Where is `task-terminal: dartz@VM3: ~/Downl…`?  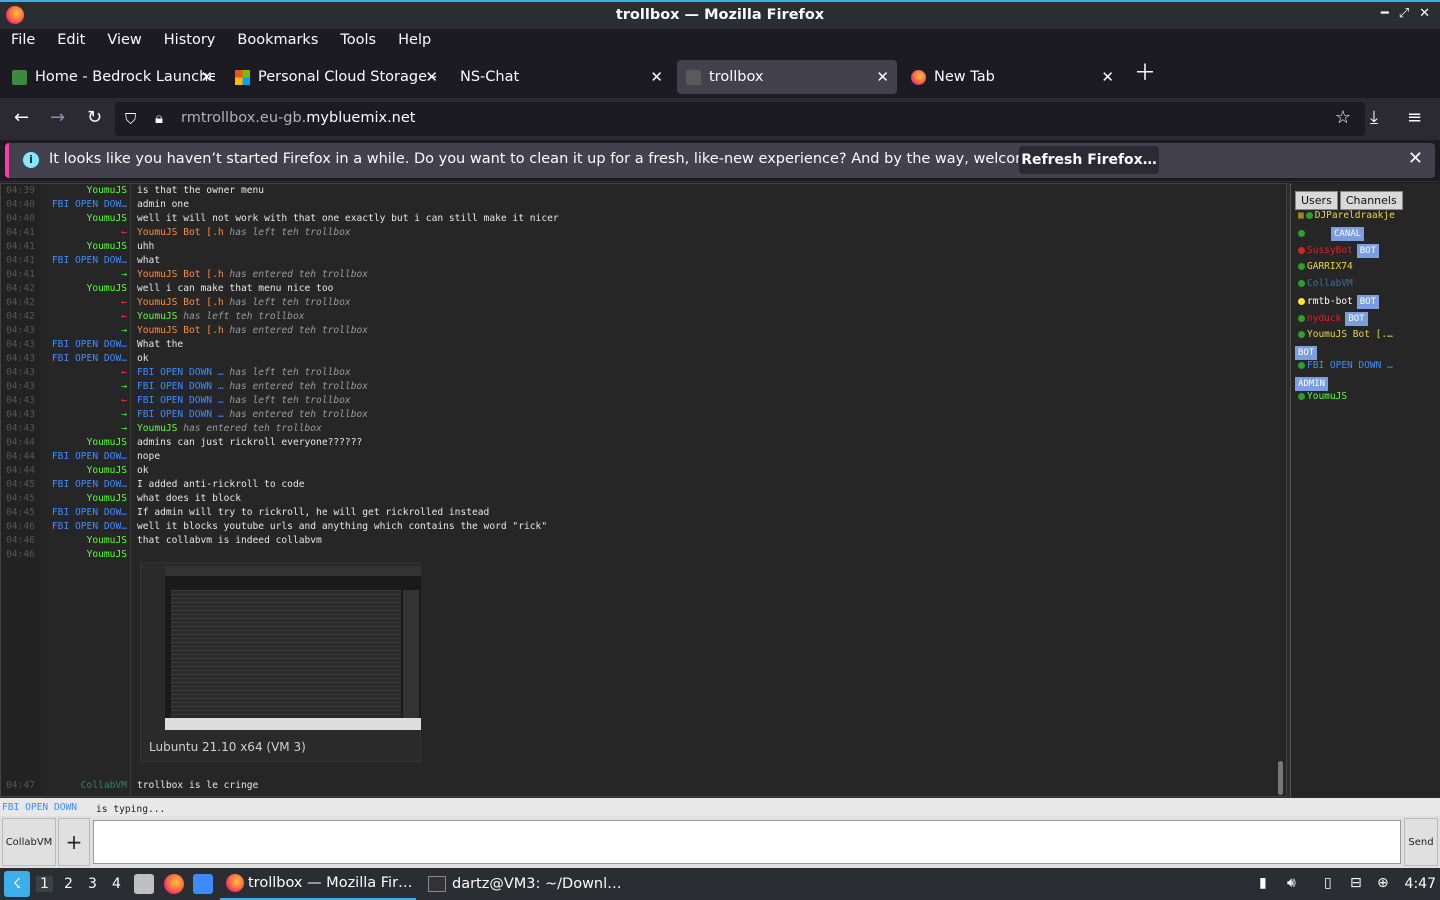 task-terminal: dartz@VM3: ~/Downl… is located at coordinates (524, 884).